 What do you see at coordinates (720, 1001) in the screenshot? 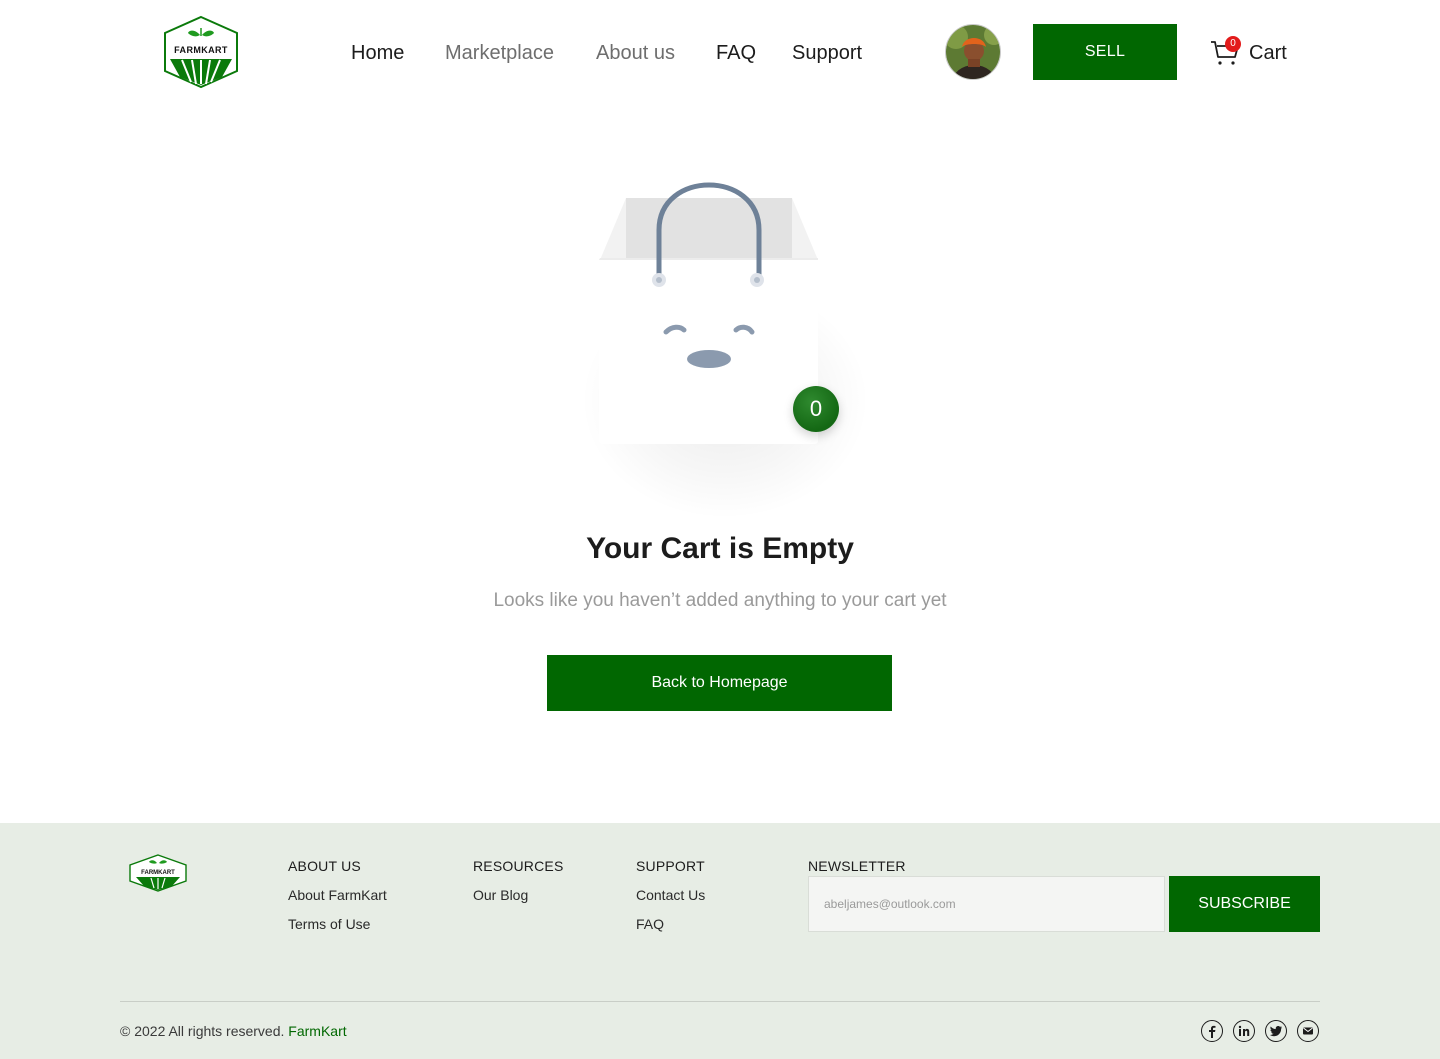
I see `footer-divider` at bounding box center [720, 1001].